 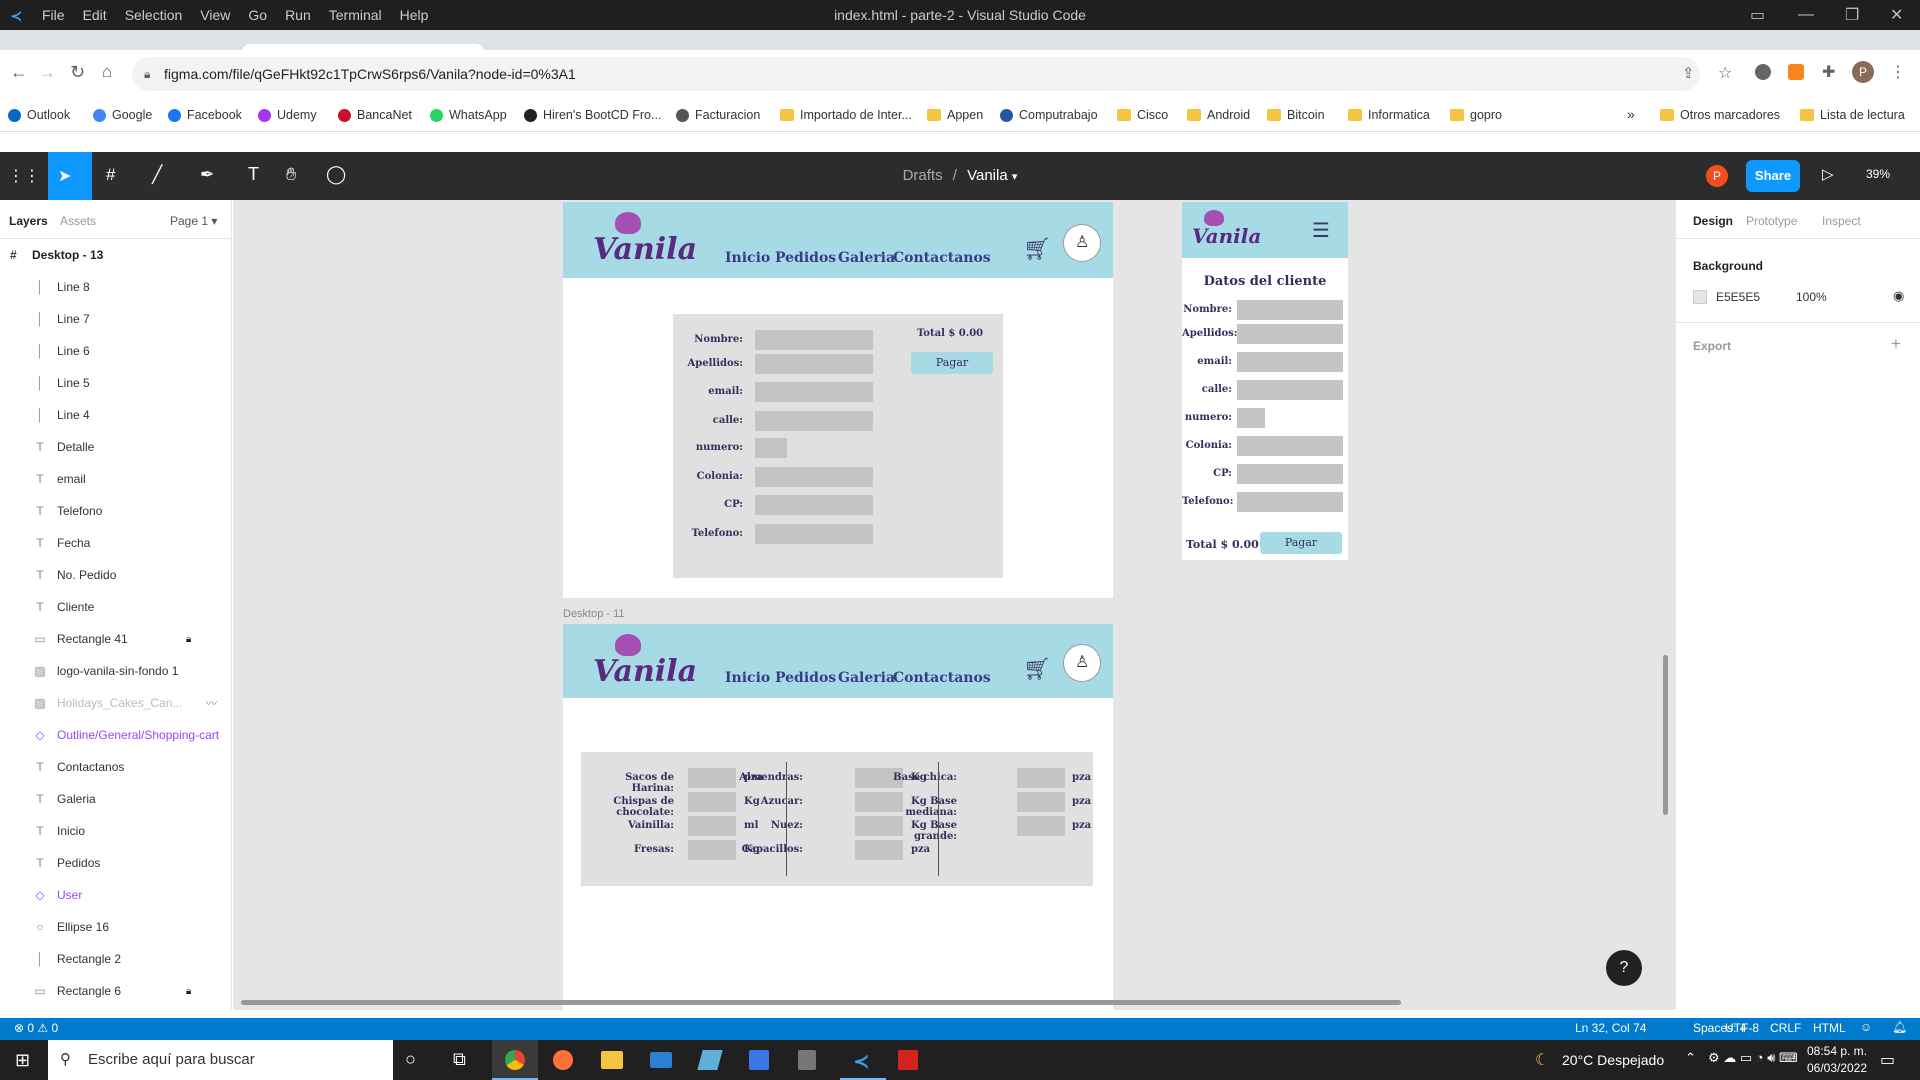 I want to click on background-hex: E5E5E5, so click(x=1738, y=297).